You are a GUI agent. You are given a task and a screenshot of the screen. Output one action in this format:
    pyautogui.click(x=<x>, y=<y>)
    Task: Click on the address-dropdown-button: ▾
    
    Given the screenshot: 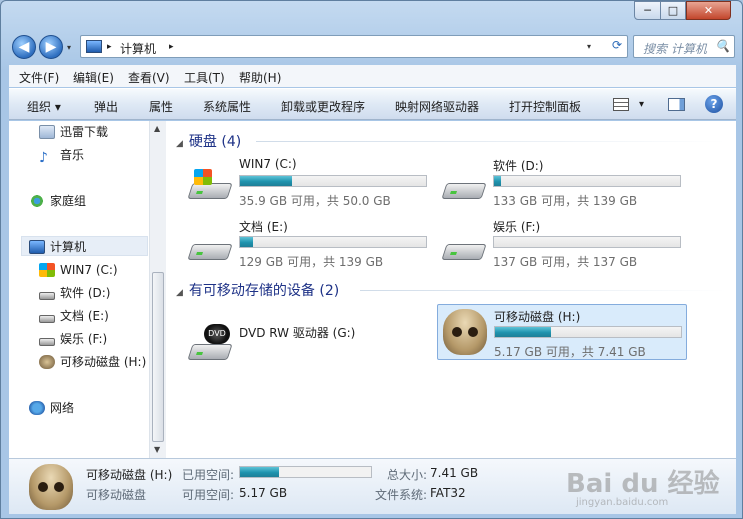 What is the action you would take?
    pyautogui.click(x=589, y=46)
    